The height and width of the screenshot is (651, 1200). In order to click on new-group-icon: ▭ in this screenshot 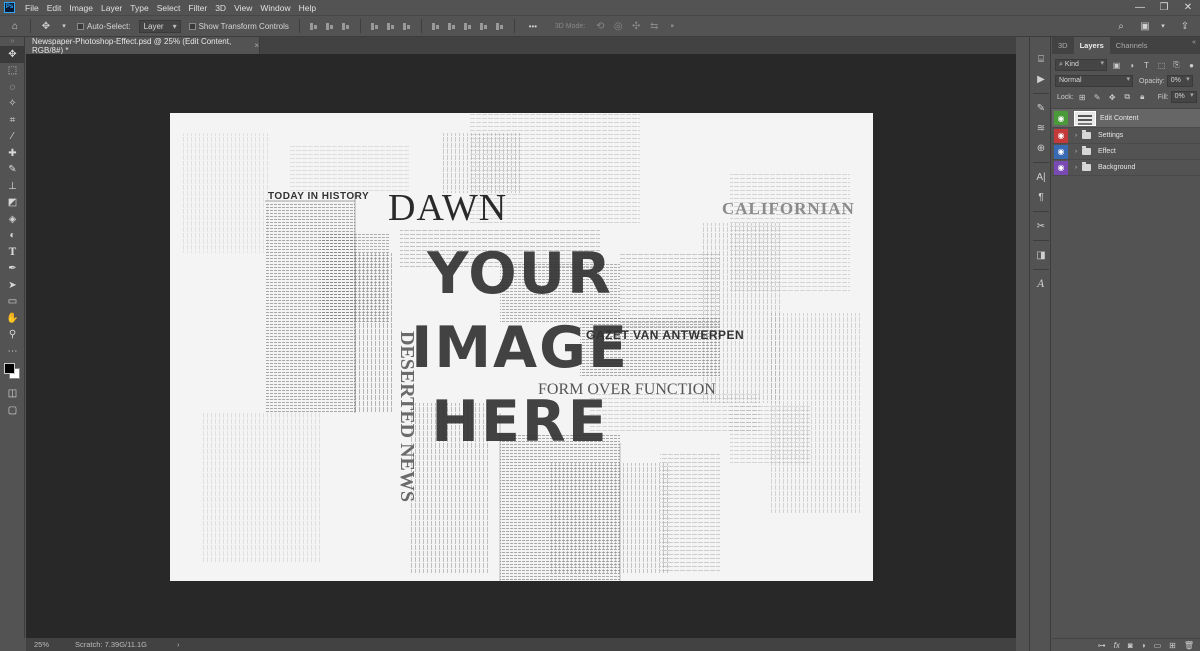, I will do `click(1158, 645)`.